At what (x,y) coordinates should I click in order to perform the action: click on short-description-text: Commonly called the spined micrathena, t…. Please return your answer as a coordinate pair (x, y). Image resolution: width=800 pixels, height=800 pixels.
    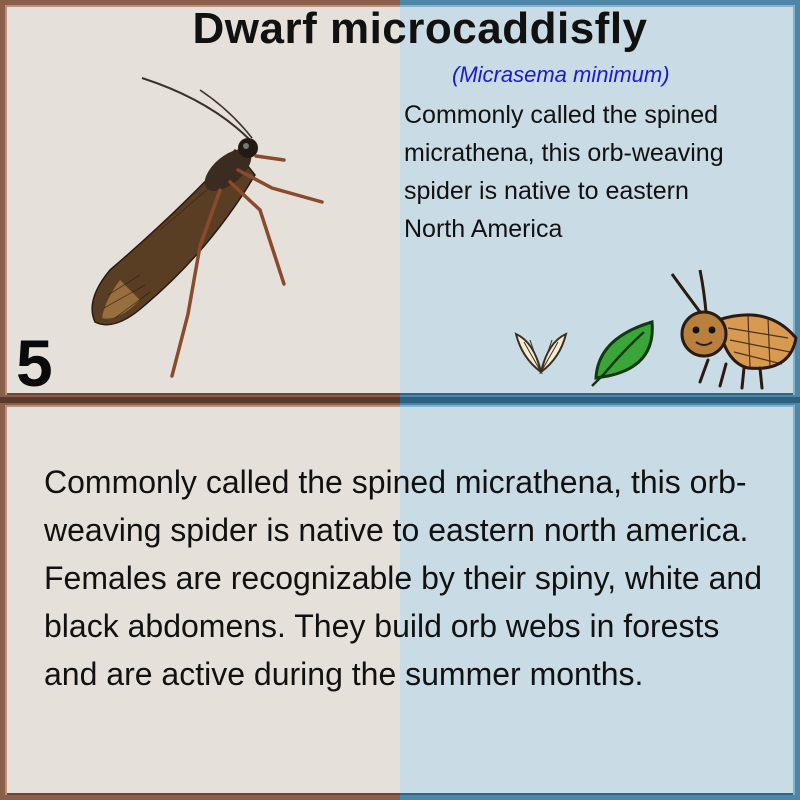
    Looking at the image, I should click on (564, 172).